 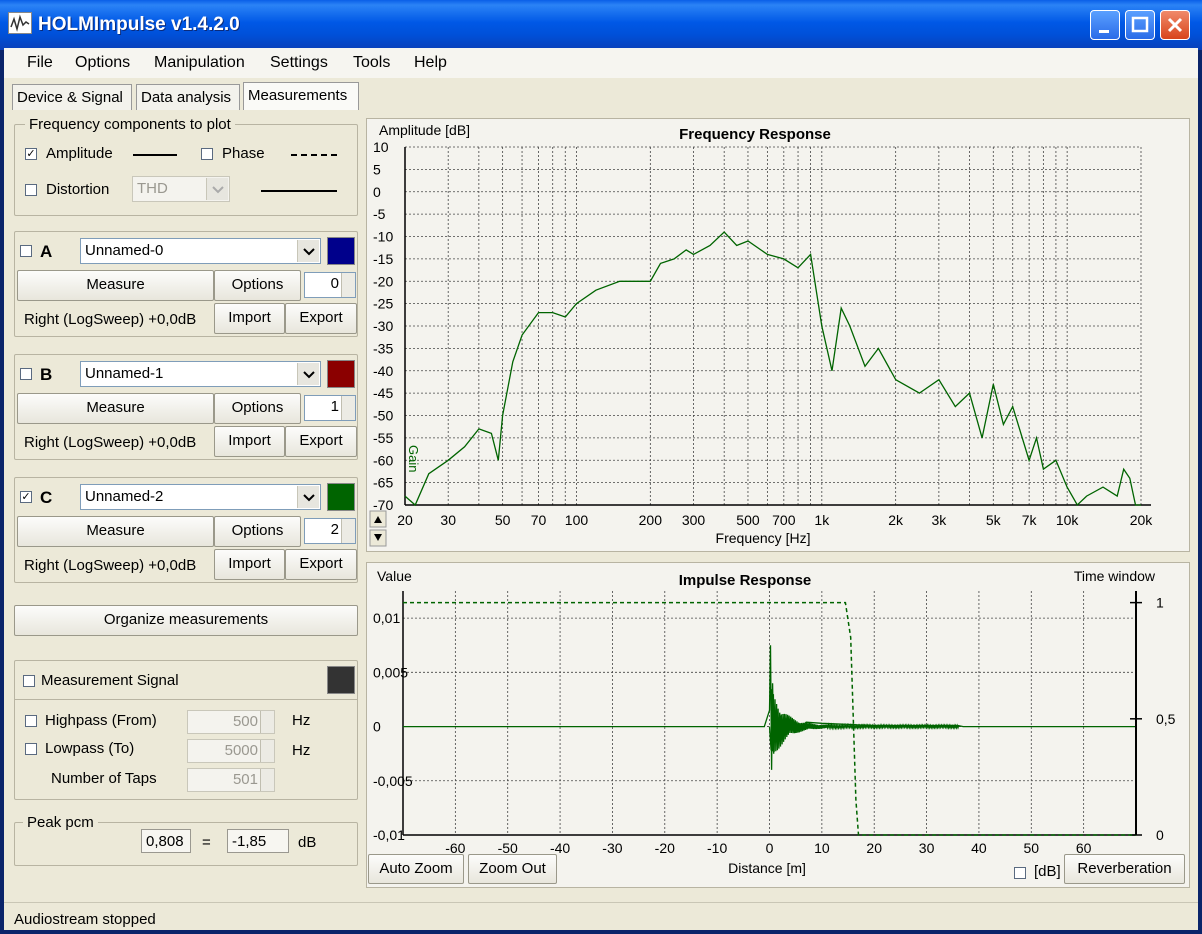 I want to click on highpass-checkbox, so click(x=31, y=721).